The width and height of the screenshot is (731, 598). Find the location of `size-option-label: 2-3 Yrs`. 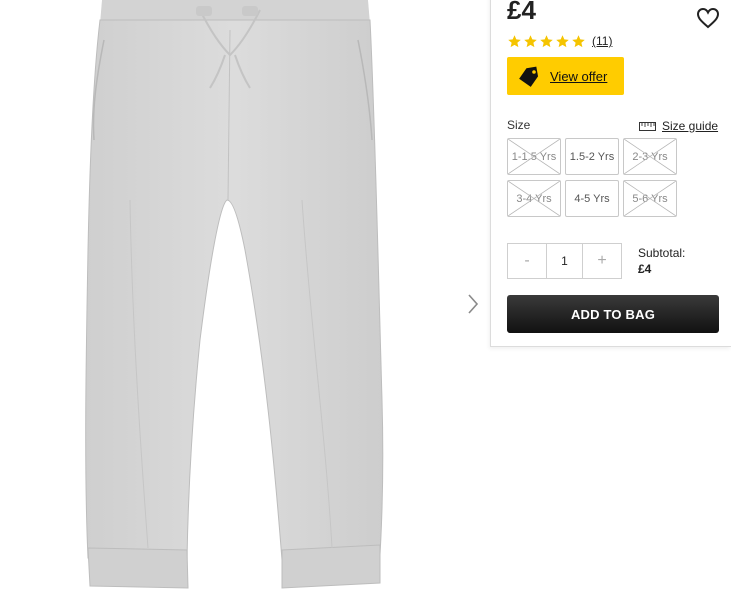

size-option-label: 2-3 Yrs is located at coordinates (650, 156).